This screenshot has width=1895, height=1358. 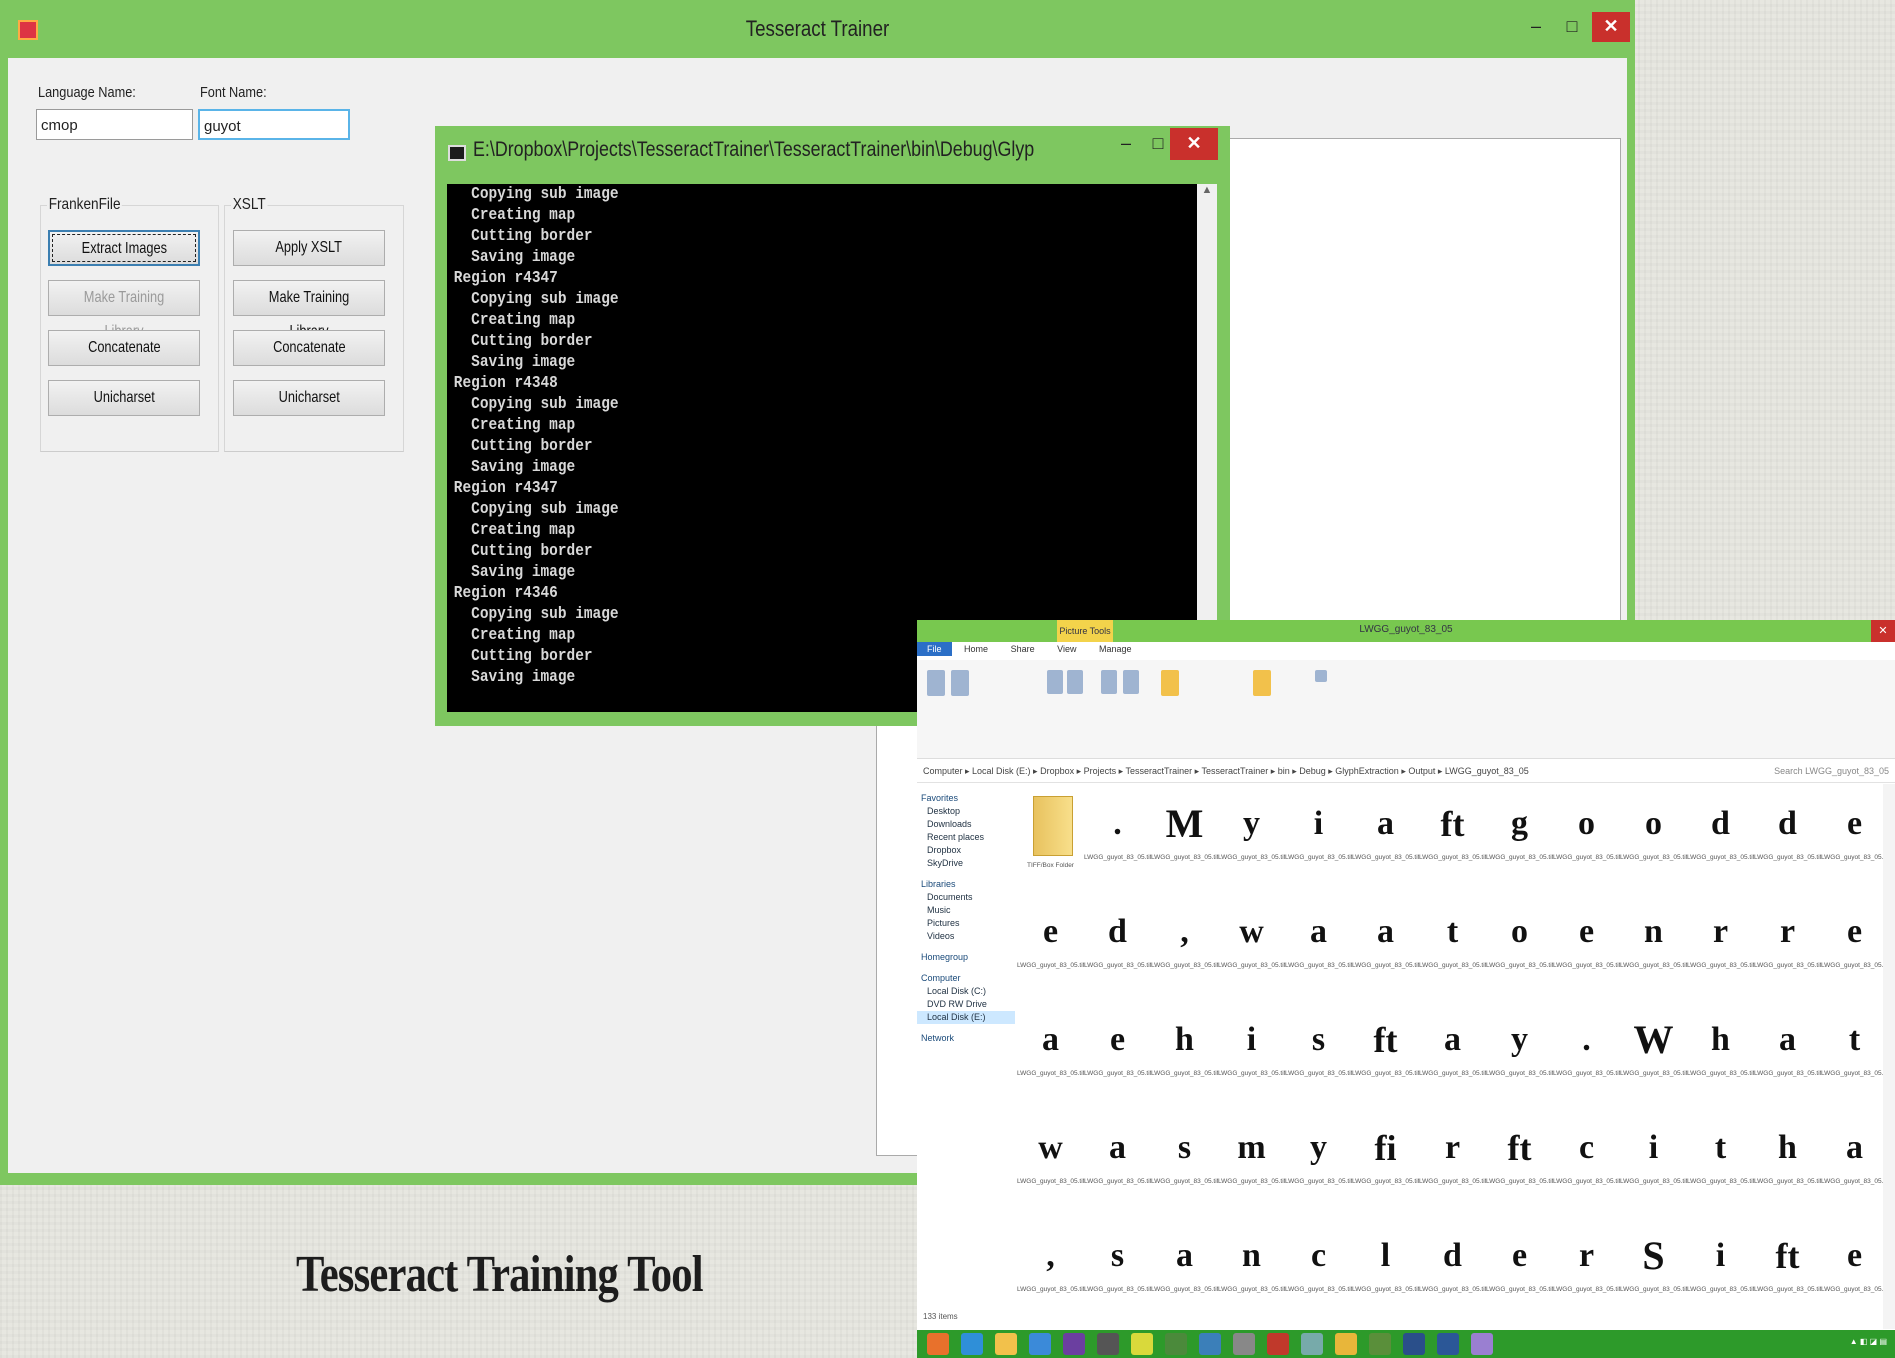 I want to click on nav-item: Computer, so click(x=966, y=978).